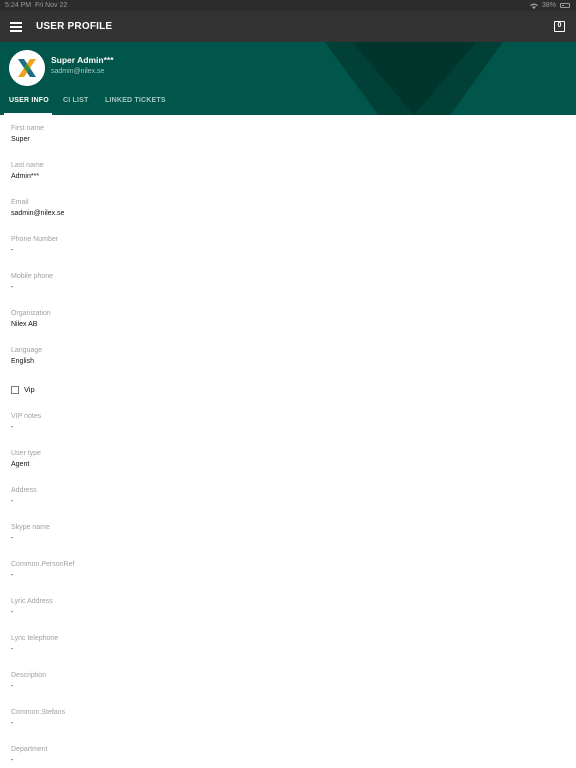  Describe the element at coordinates (32, 282) in the screenshot. I see `field-mobile-phone: Mobile phone -` at that location.